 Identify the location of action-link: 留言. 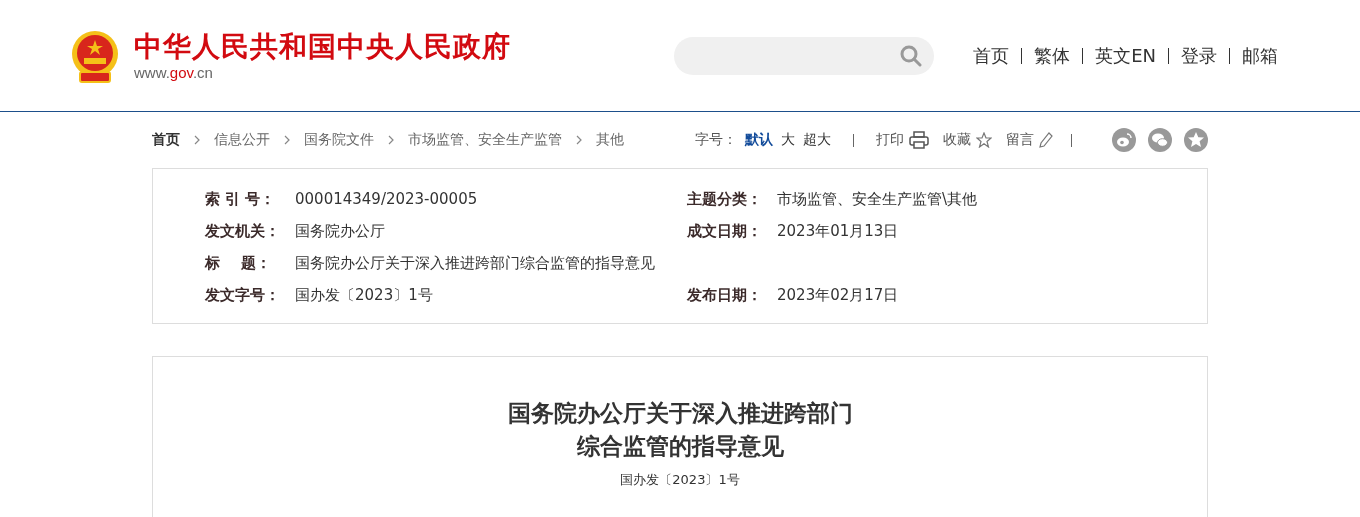
(1020, 140).